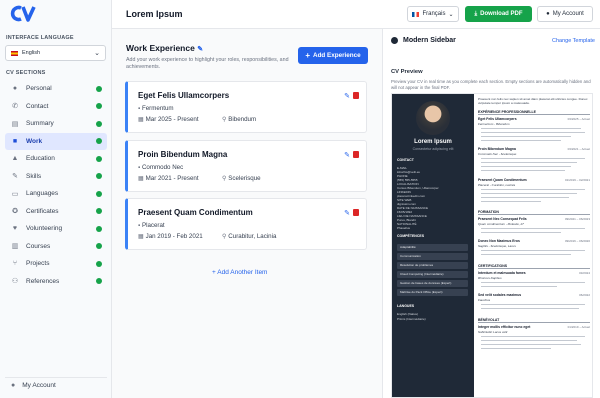  I want to click on avatar, so click(433, 118).